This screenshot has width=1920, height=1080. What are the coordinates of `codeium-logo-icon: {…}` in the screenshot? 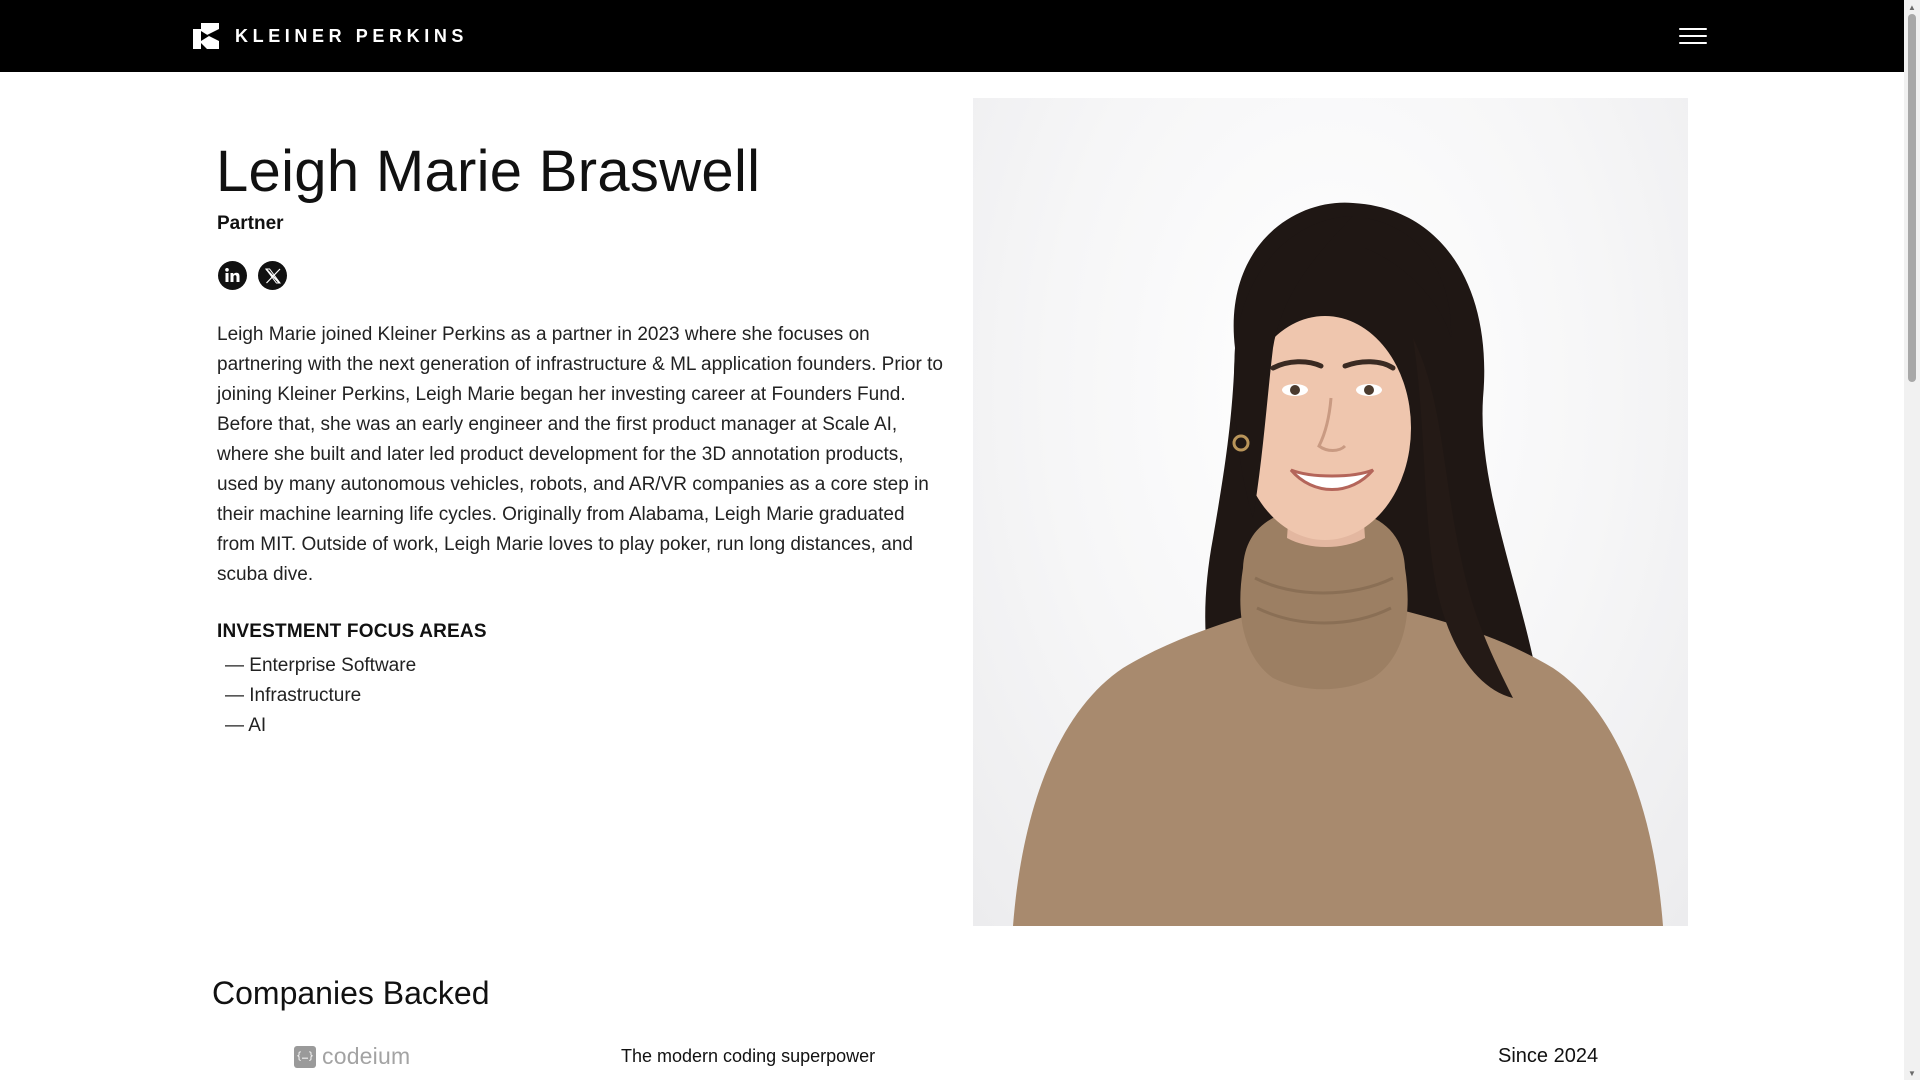 It's located at (305, 1056).